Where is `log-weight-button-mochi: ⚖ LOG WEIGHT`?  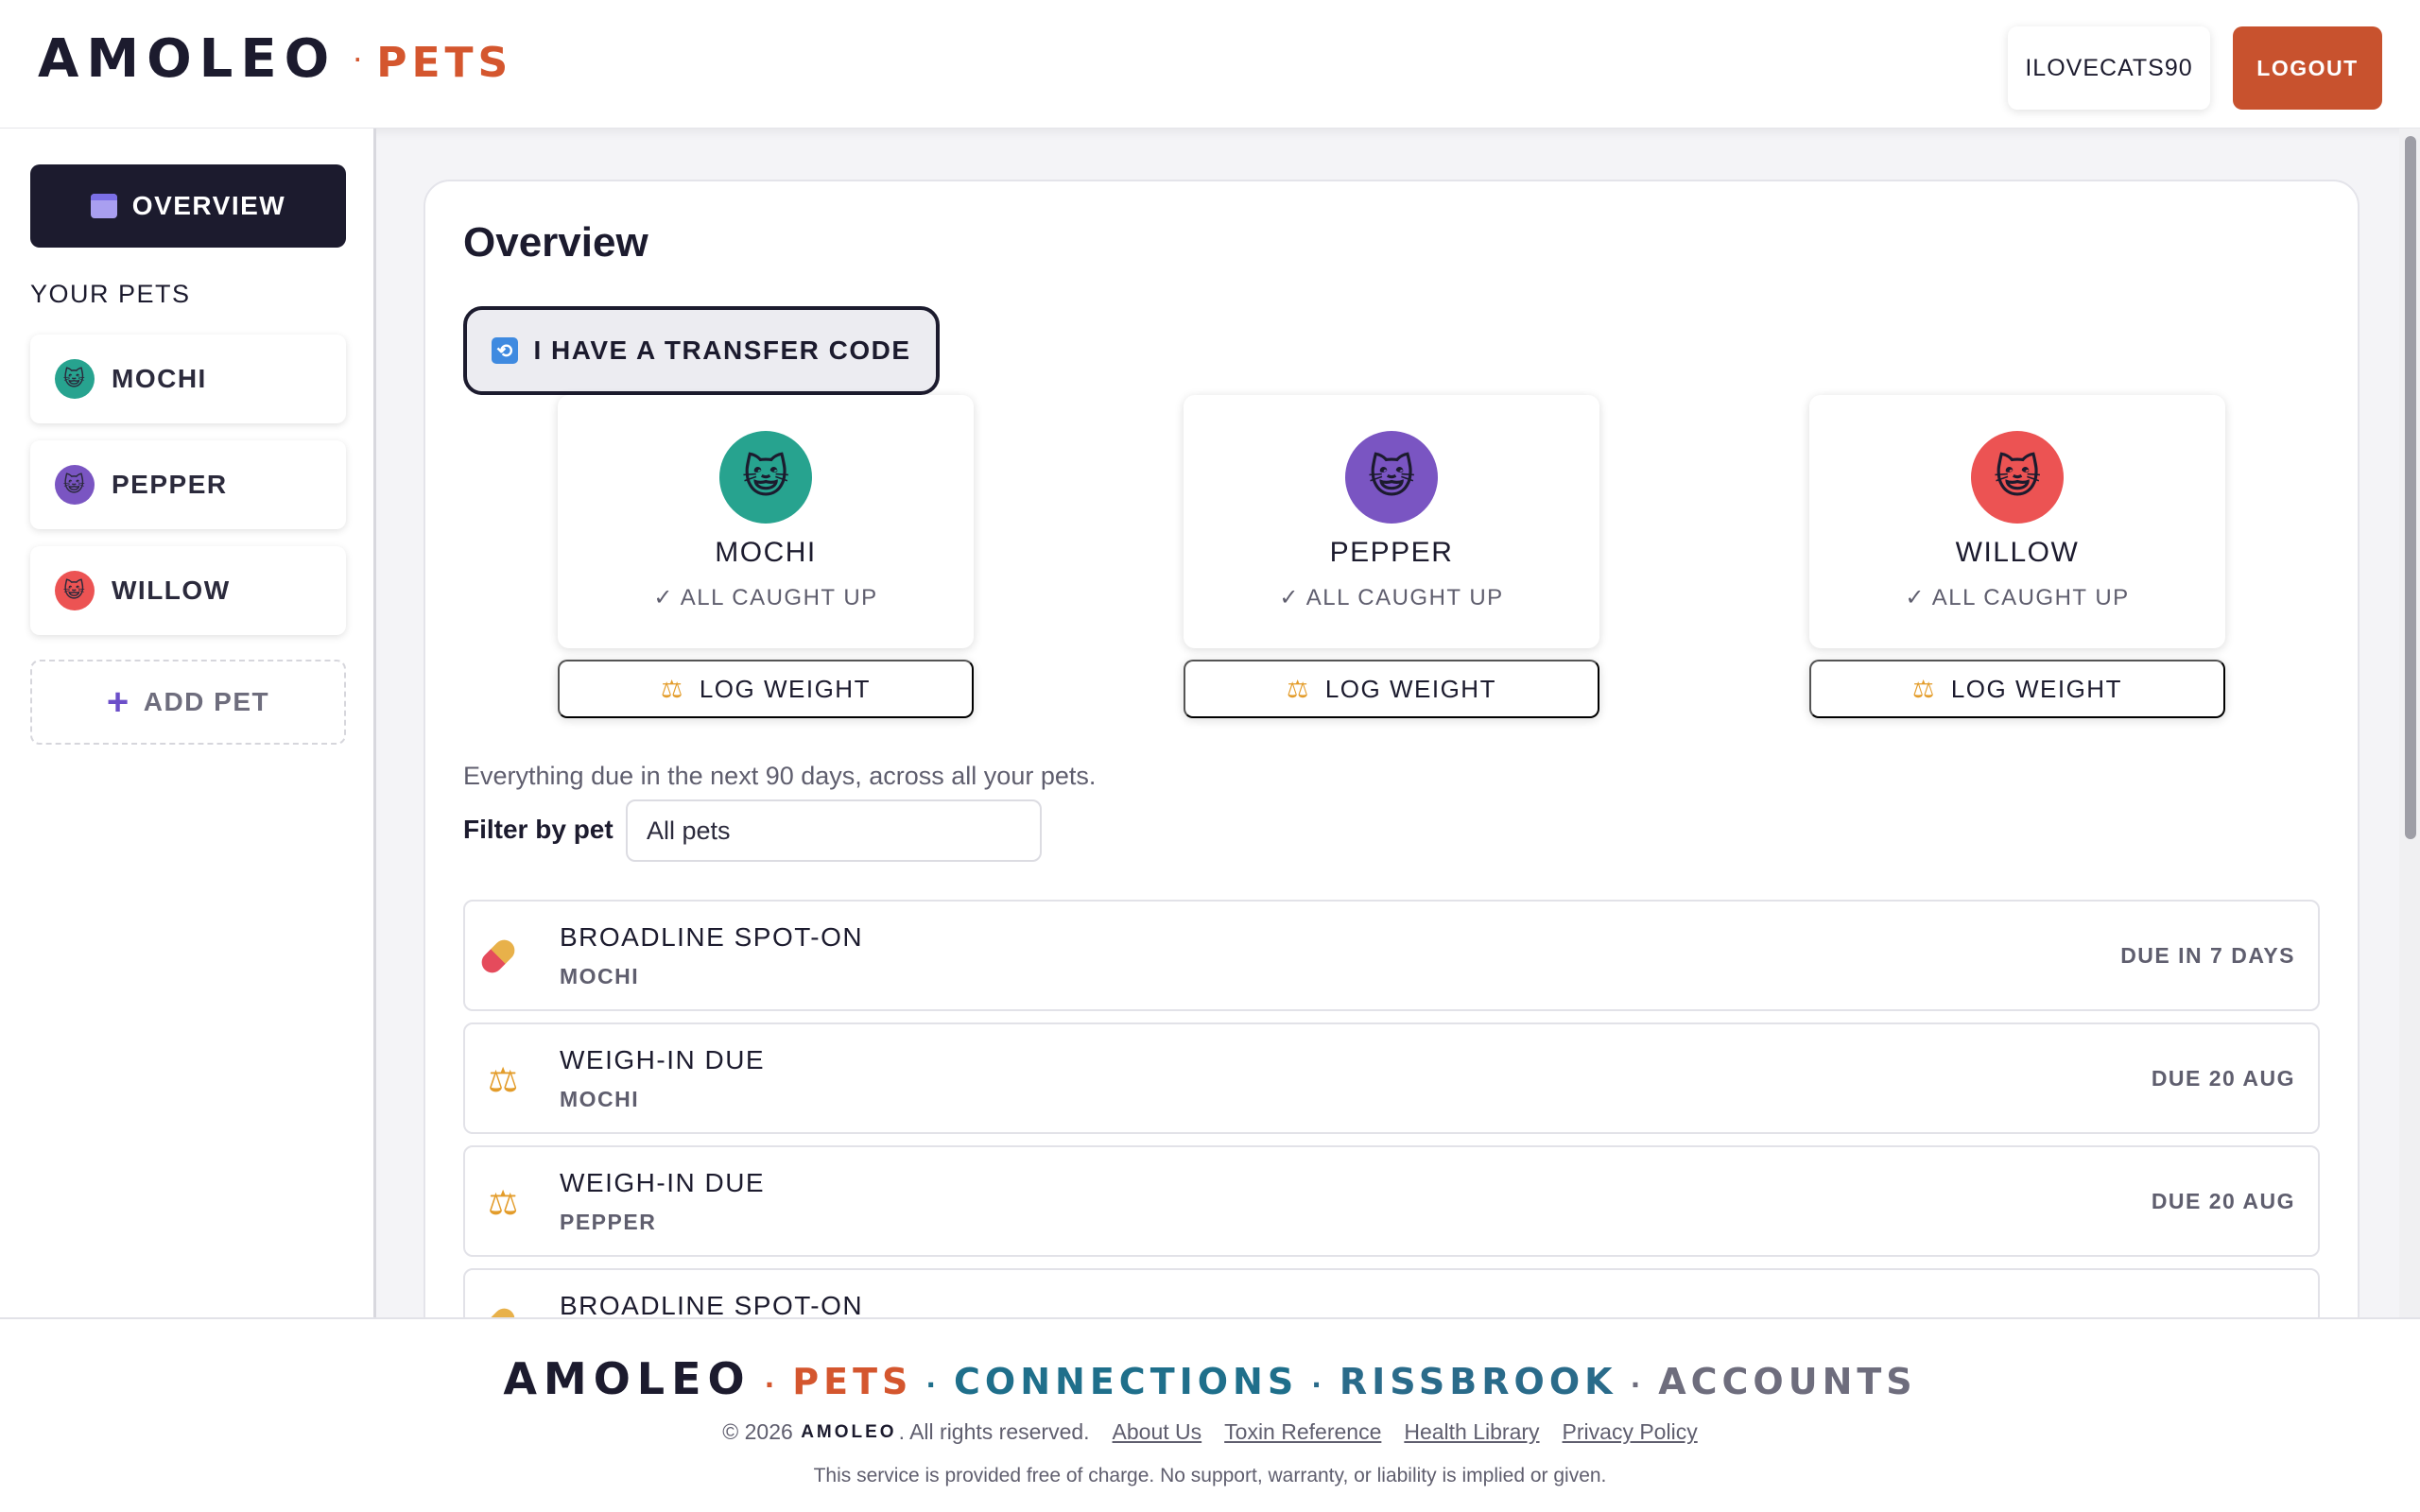 log-weight-button-mochi: ⚖ LOG WEIGHT is located at coordinates (766, 689).